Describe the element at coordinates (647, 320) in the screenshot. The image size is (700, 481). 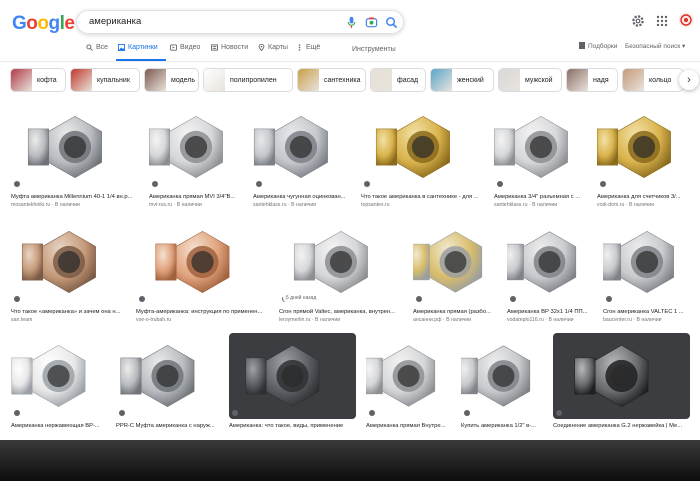
I see `result-source: baucenter.ru · В наличии` at that location.